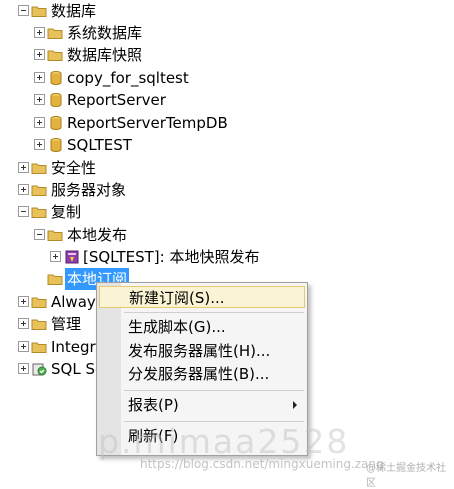  Describe the element at coordinates (171, 257) in the screenshot. I see `tree-label: [SQLTEST]: 本地快照发布` at that location.